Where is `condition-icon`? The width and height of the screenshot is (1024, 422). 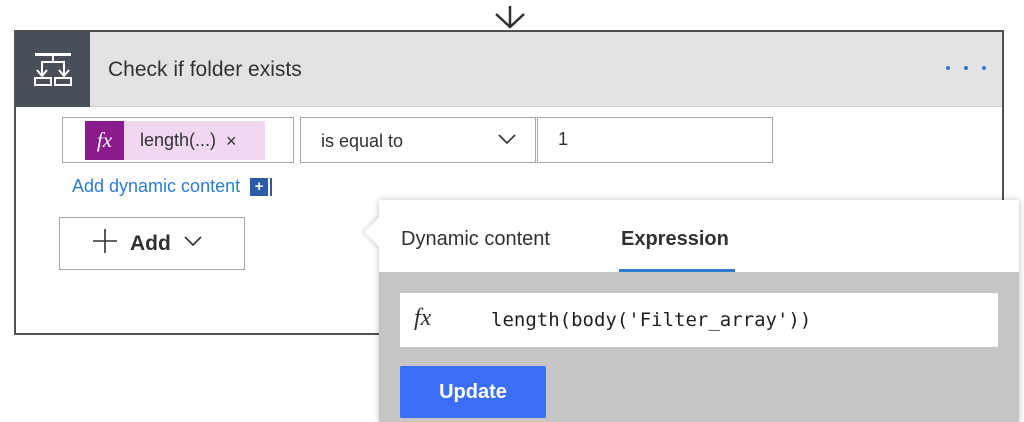 condition-icon is located at coordinates (53, 69).